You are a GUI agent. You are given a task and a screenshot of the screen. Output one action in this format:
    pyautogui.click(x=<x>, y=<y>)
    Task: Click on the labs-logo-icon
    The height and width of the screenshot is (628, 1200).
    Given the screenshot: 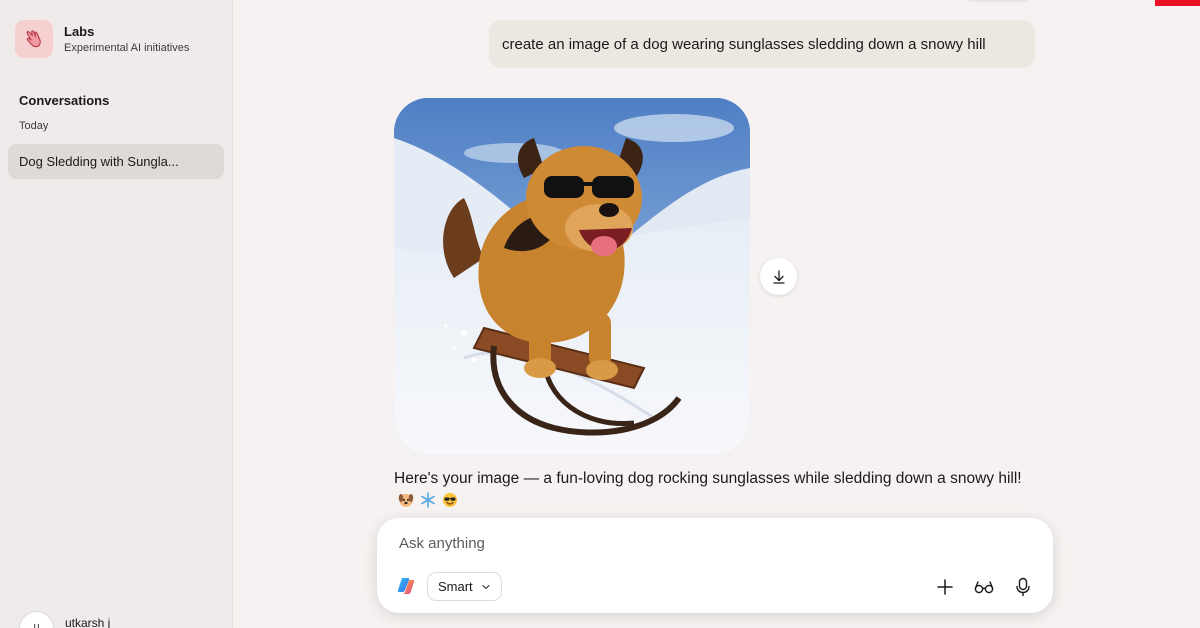 What is the action you would take?
    pyautogui.click(x=34, y=39)
    